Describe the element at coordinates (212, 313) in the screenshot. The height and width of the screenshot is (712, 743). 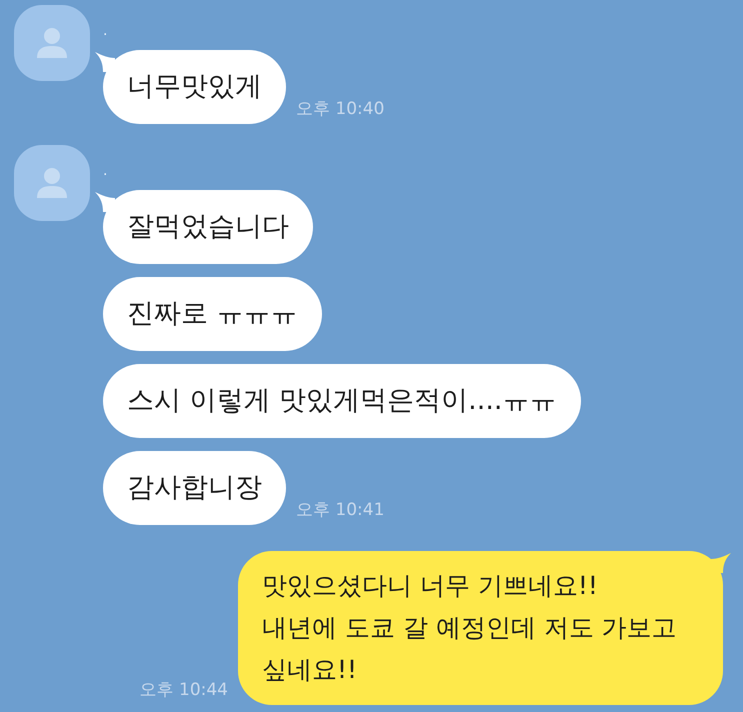
I see `message-text: 진짜로 ㅠㅠㅠ` at that location.